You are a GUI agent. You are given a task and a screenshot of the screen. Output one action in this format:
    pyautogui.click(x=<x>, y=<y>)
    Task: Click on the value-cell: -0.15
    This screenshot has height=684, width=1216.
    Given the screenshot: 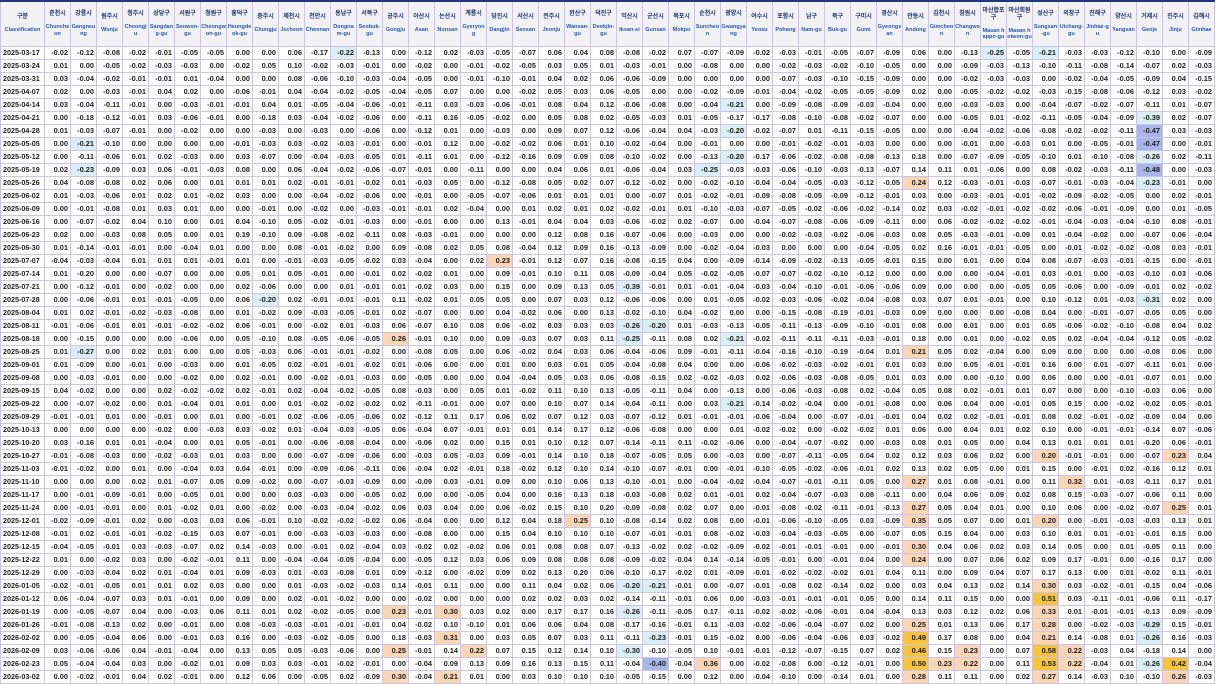 What is the action you would take?
    pyautogui.click(x=863, y=79)
    